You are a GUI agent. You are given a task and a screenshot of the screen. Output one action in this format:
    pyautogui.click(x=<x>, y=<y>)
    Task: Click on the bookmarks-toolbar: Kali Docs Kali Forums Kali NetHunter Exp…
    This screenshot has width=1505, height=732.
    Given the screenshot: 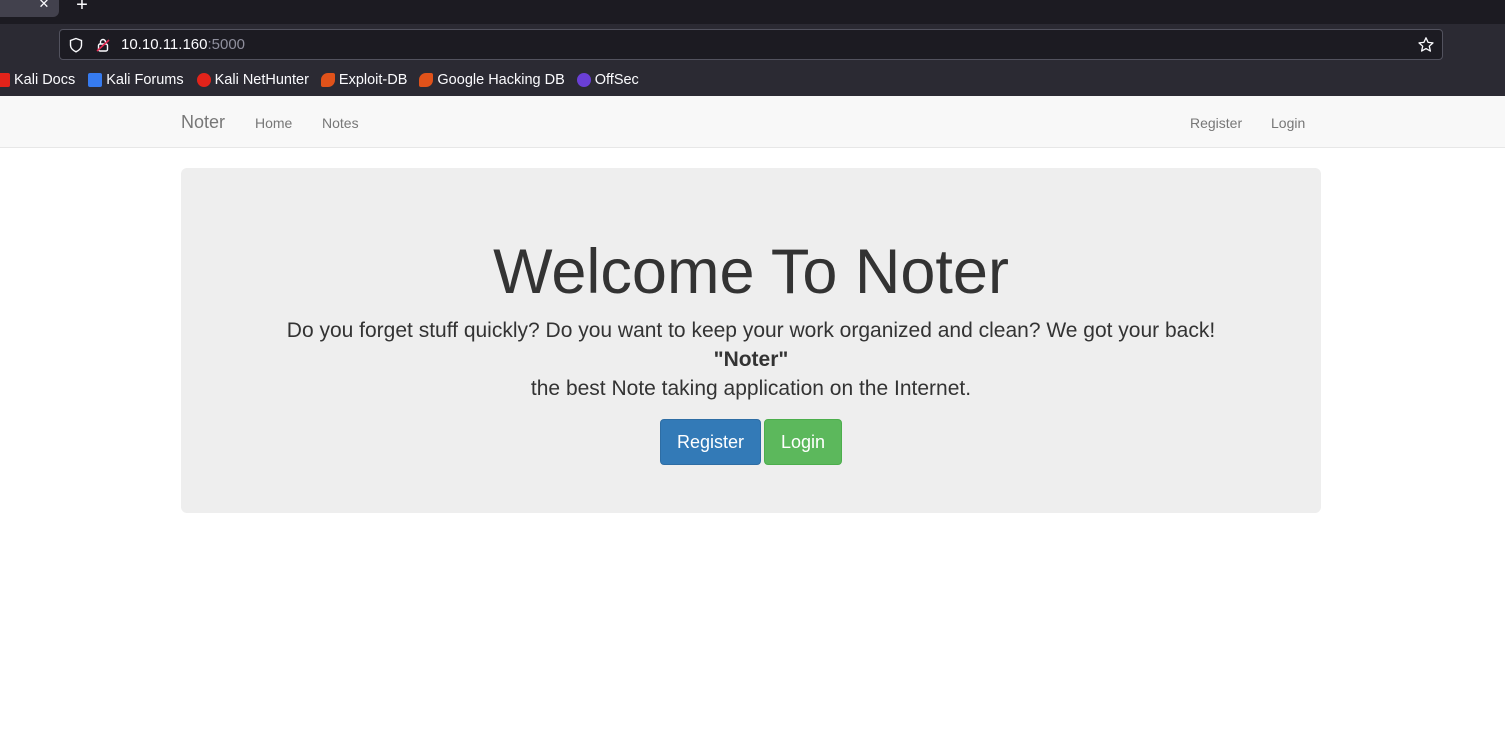 What is the action you would take?
    pyautogui.click(x=319, y=80)
    